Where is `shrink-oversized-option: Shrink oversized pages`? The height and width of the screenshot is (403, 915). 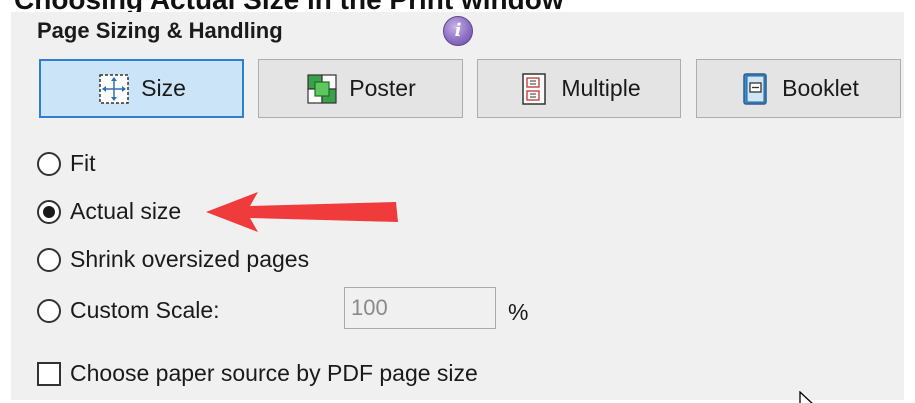 shrink-oversized-option: Shrink oversized pages is located at coordinates (173, 259).